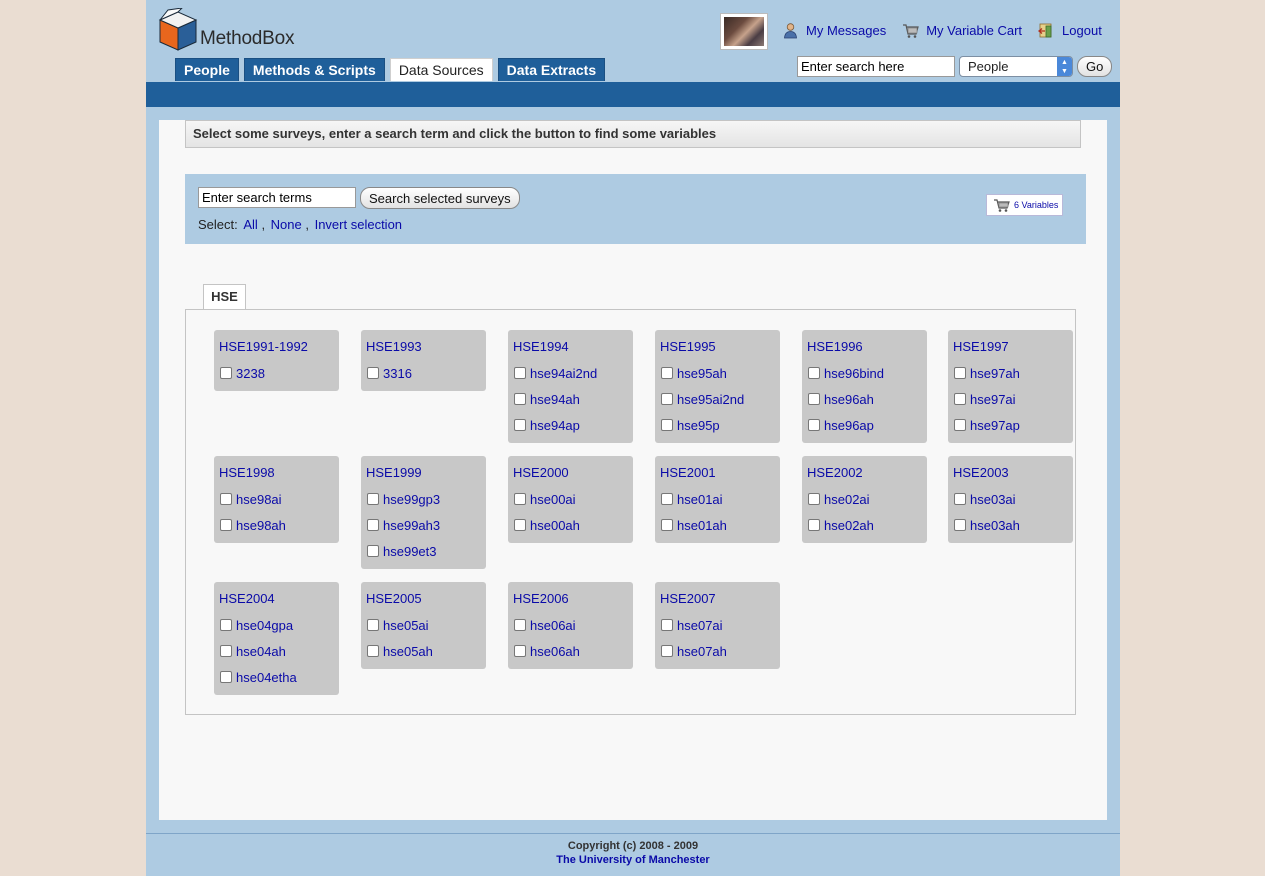 This screenshot has height=876, width=1265. What do you see at coordinates (261, 651) in the screenshot?
I see `dataset-link: hse04ah` at bounding box center [261, 651].